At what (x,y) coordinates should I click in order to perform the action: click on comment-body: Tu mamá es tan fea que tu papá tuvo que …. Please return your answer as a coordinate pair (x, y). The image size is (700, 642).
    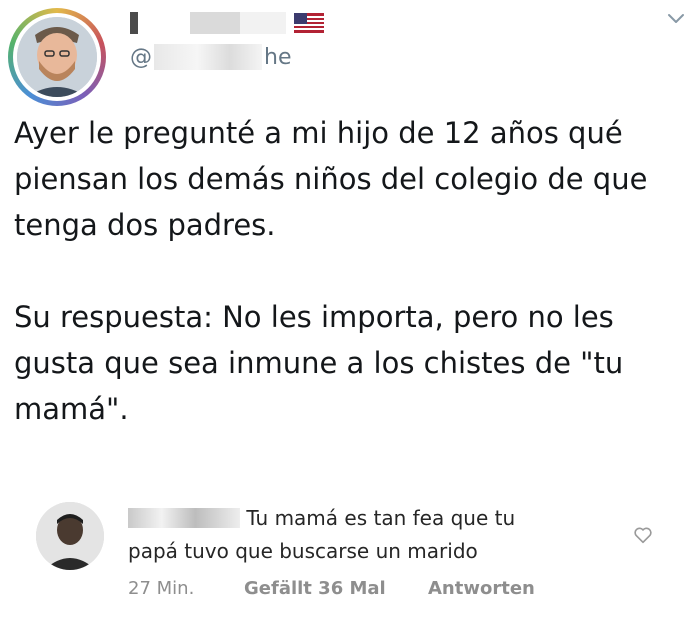
    Looking at the image, I should click on (348, 535).